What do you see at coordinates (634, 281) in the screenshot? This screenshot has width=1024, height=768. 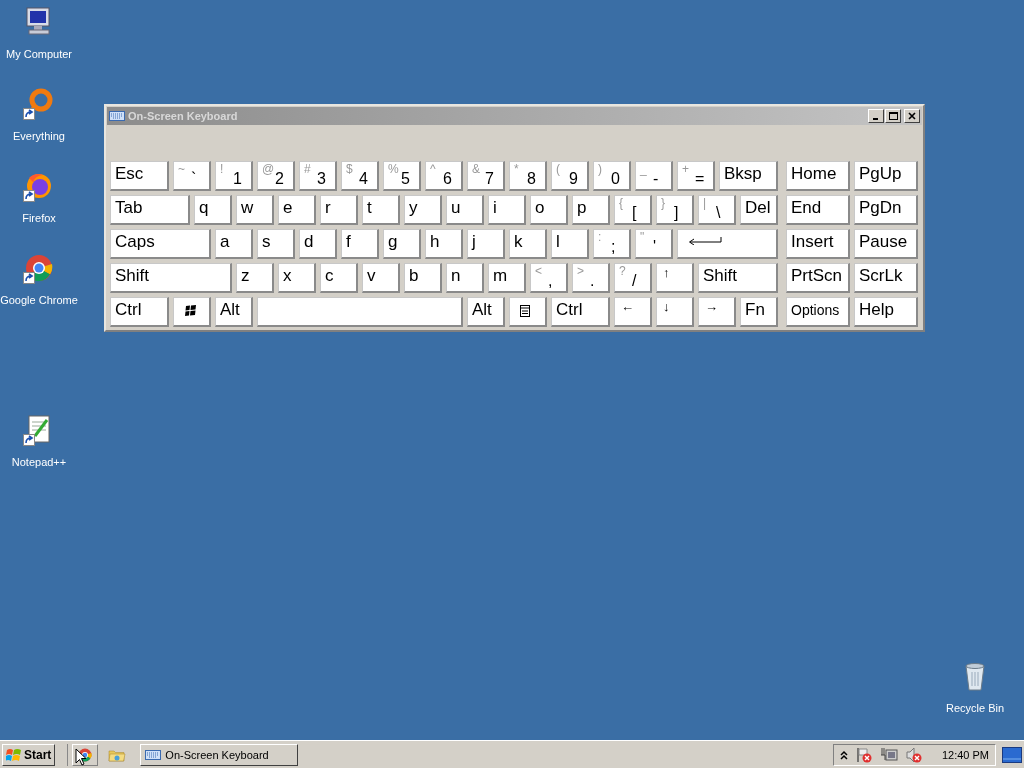 I see `key-legend: /` at bounding box center [634, 281].